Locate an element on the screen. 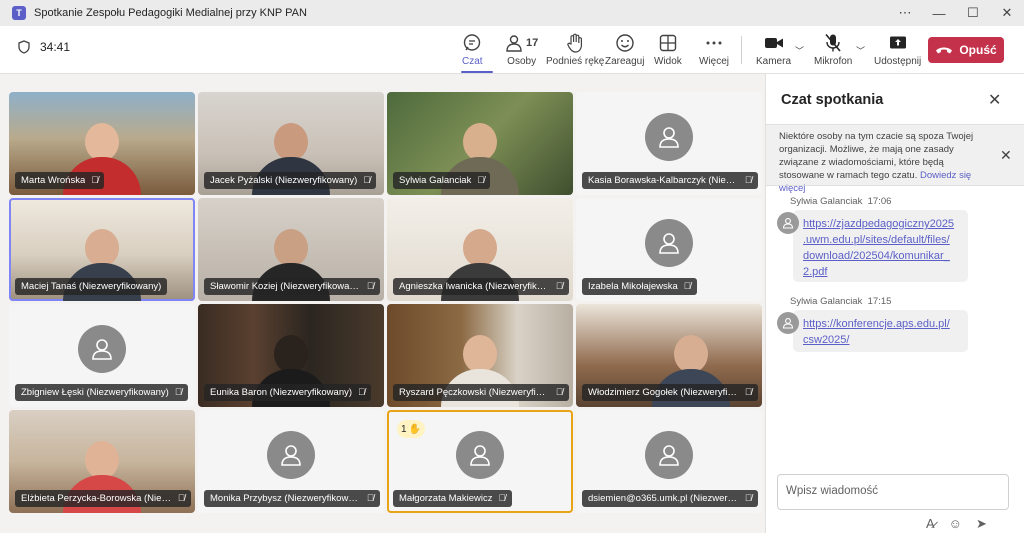 The image size is (1024, 533). participant-name: Eunika Baron (Niezweryfikowany) is located at coordinates (281, 392).